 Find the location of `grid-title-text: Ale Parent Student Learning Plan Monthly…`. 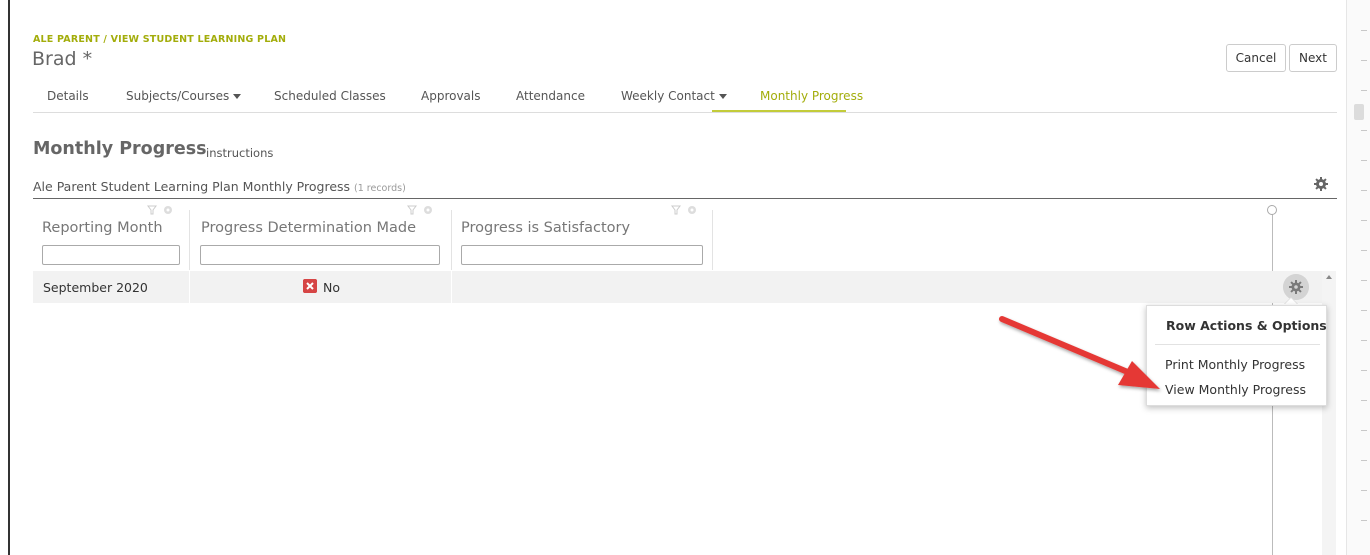

grid-title-text: Ale Parent Student Learning Plan Monthly… is located at coordinates (192, 186).